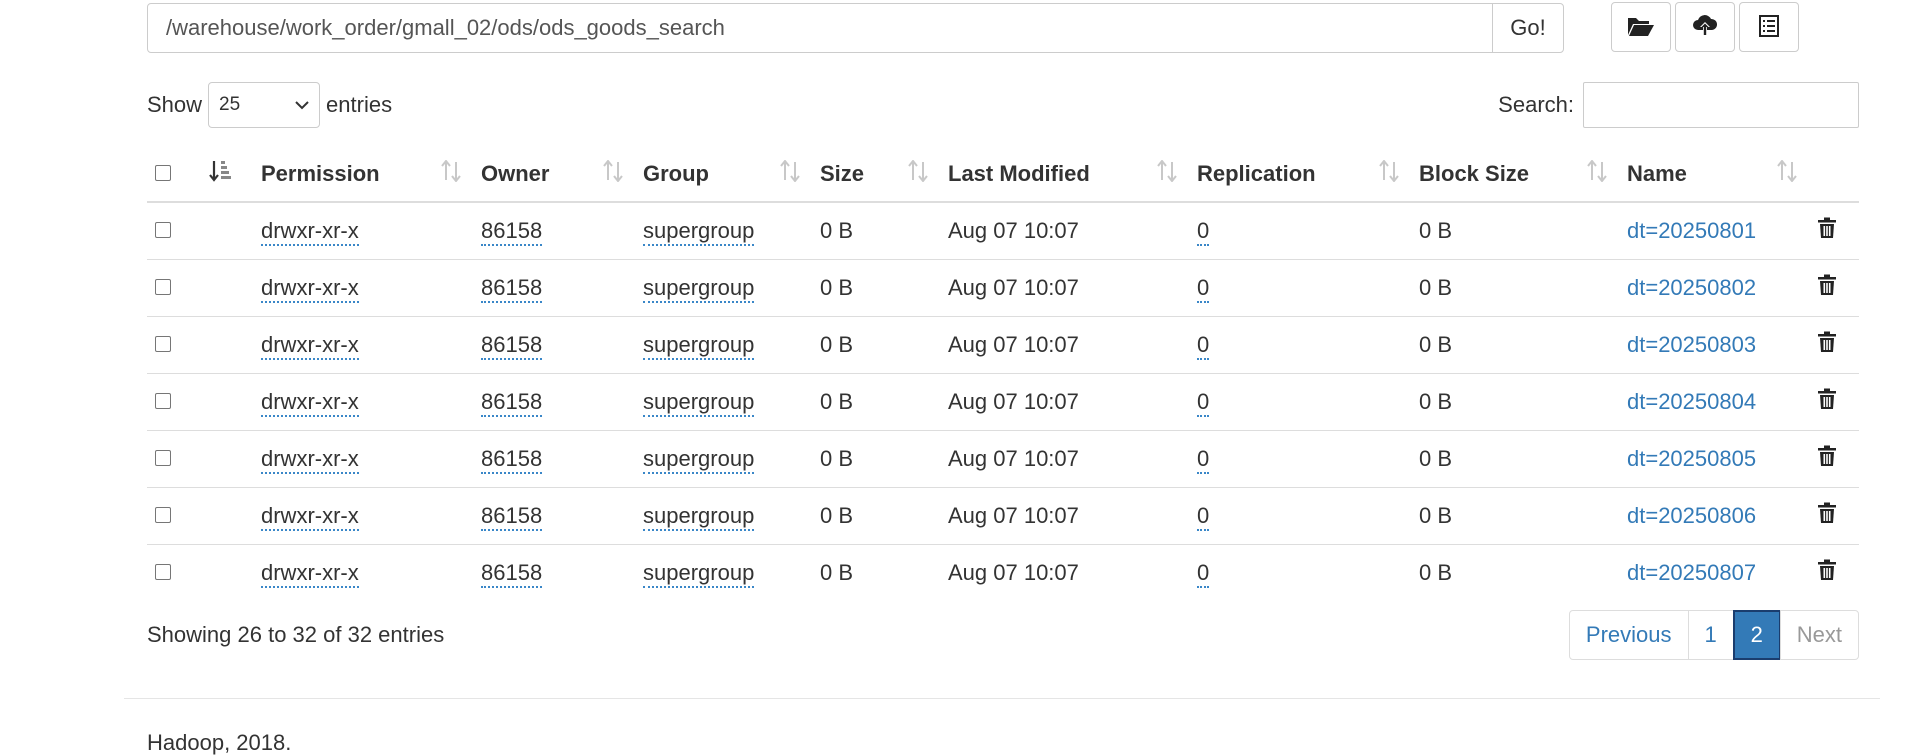 This screenshot has width=1925, height=756. Describe the element at coordinates (1064, 287) in the screenshot. I see `modified-cell: Aug 07 10:07` at that location.